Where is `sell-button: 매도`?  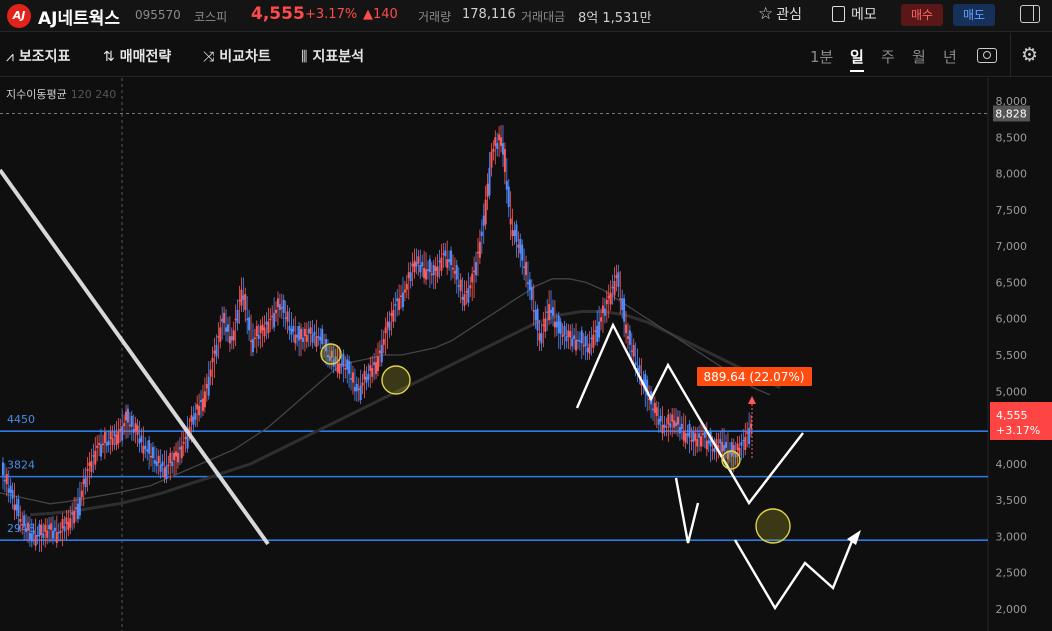 sell-button: 매도 is located at coordinates (974, 15).